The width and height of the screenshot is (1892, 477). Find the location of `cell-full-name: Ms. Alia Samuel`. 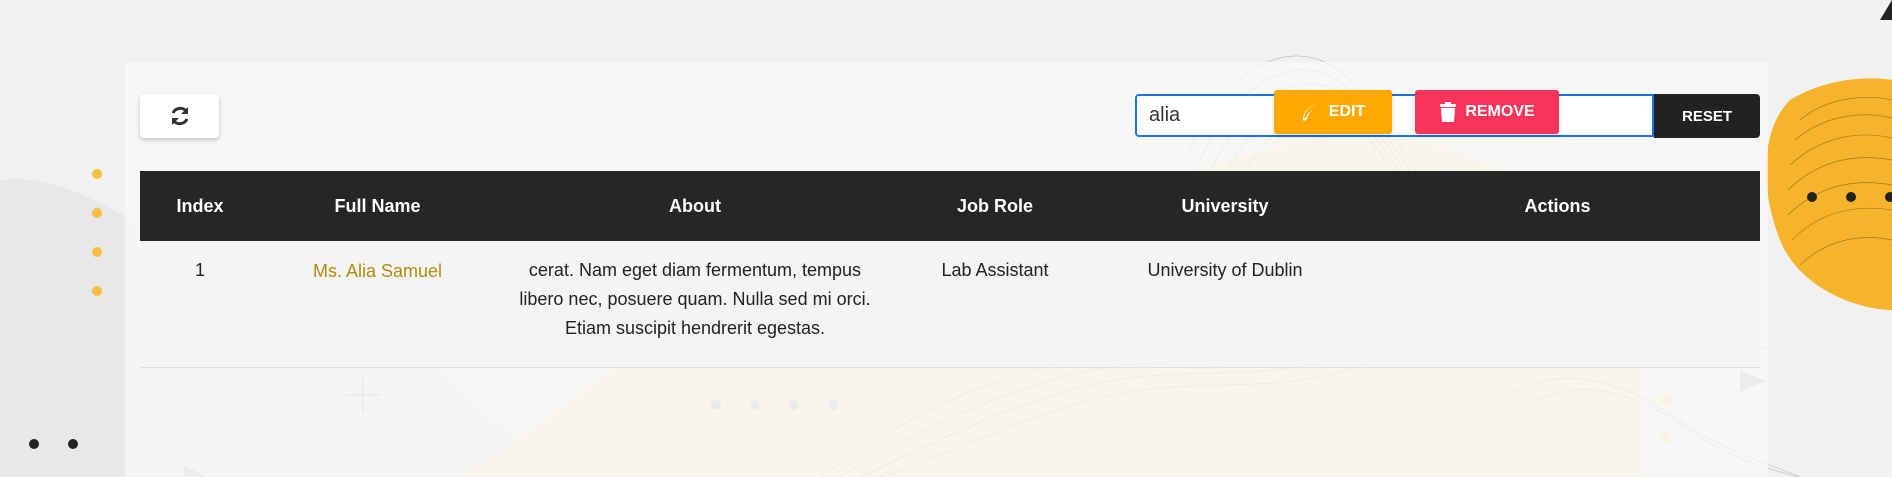

cell-full-name: Ms. Alia Samuel is located at coordinates (377, 271).